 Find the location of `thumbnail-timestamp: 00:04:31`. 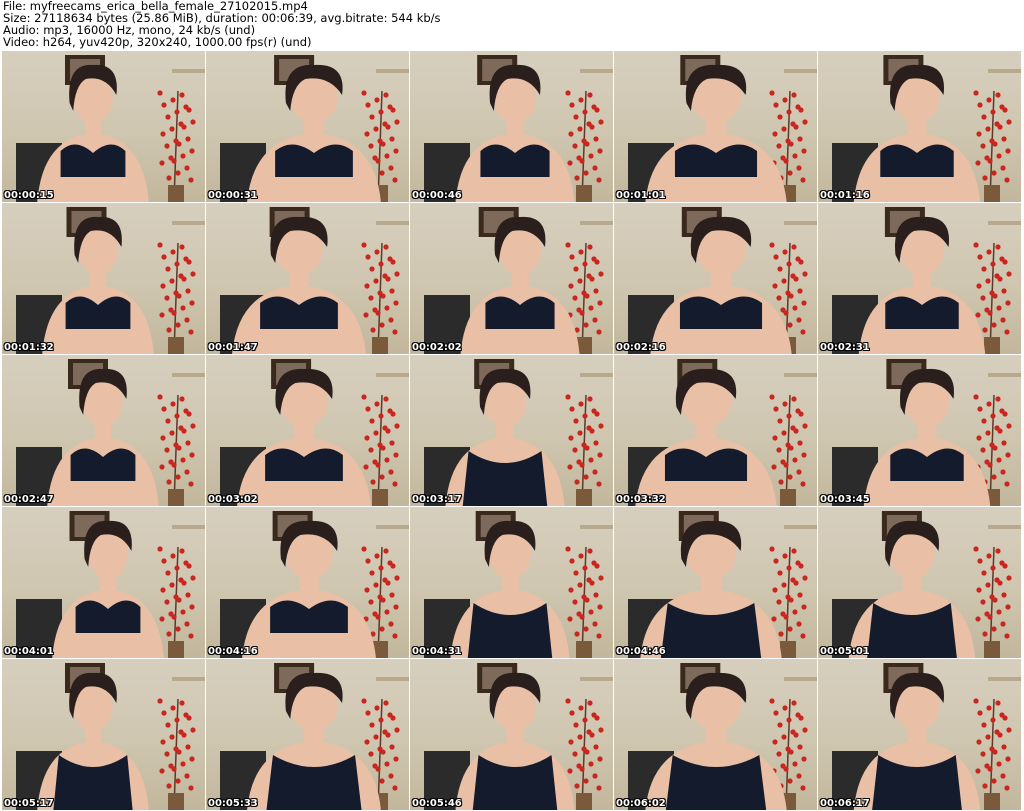

thumbnail-timestamp: 00:04:31 is located at coordinates (437, 651).